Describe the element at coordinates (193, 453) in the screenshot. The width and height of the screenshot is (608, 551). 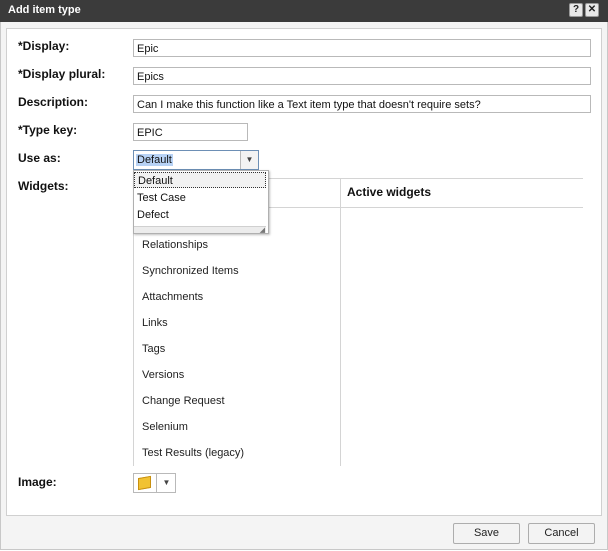
I see `widget-item: Test Results (legacy)` at that location.